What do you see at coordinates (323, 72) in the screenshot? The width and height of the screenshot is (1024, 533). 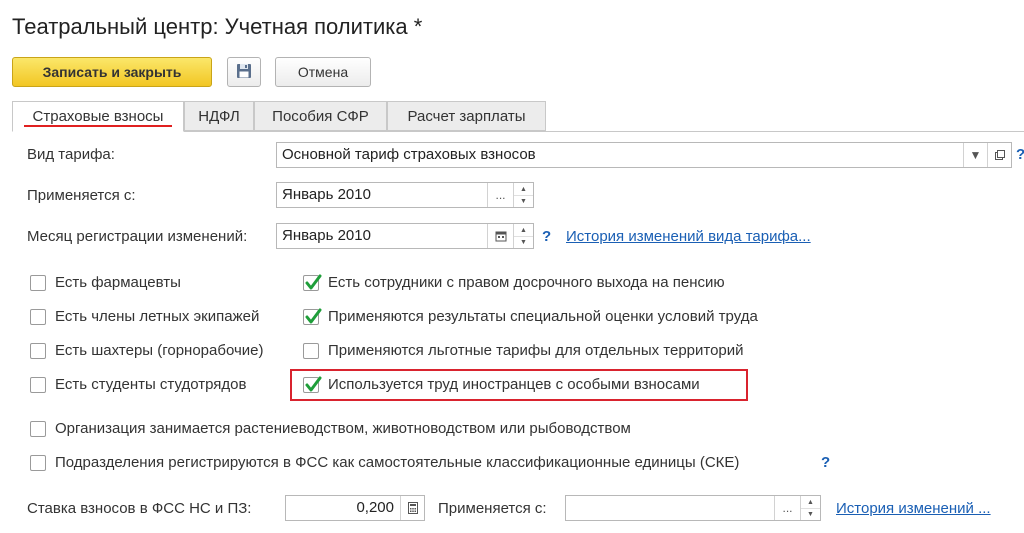 I see `cancel-button: Отмена` at bounding box center [323, 72].